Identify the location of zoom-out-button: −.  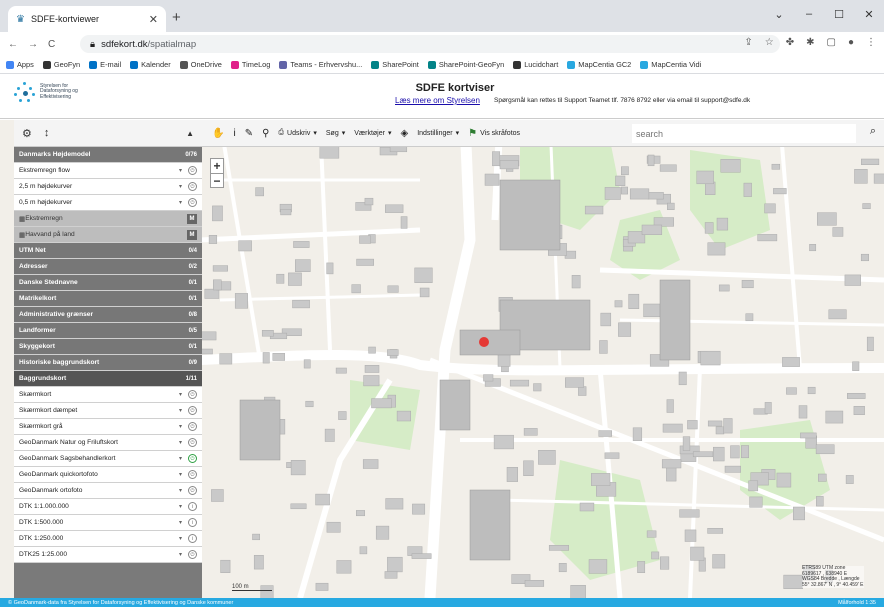
(217, 180).